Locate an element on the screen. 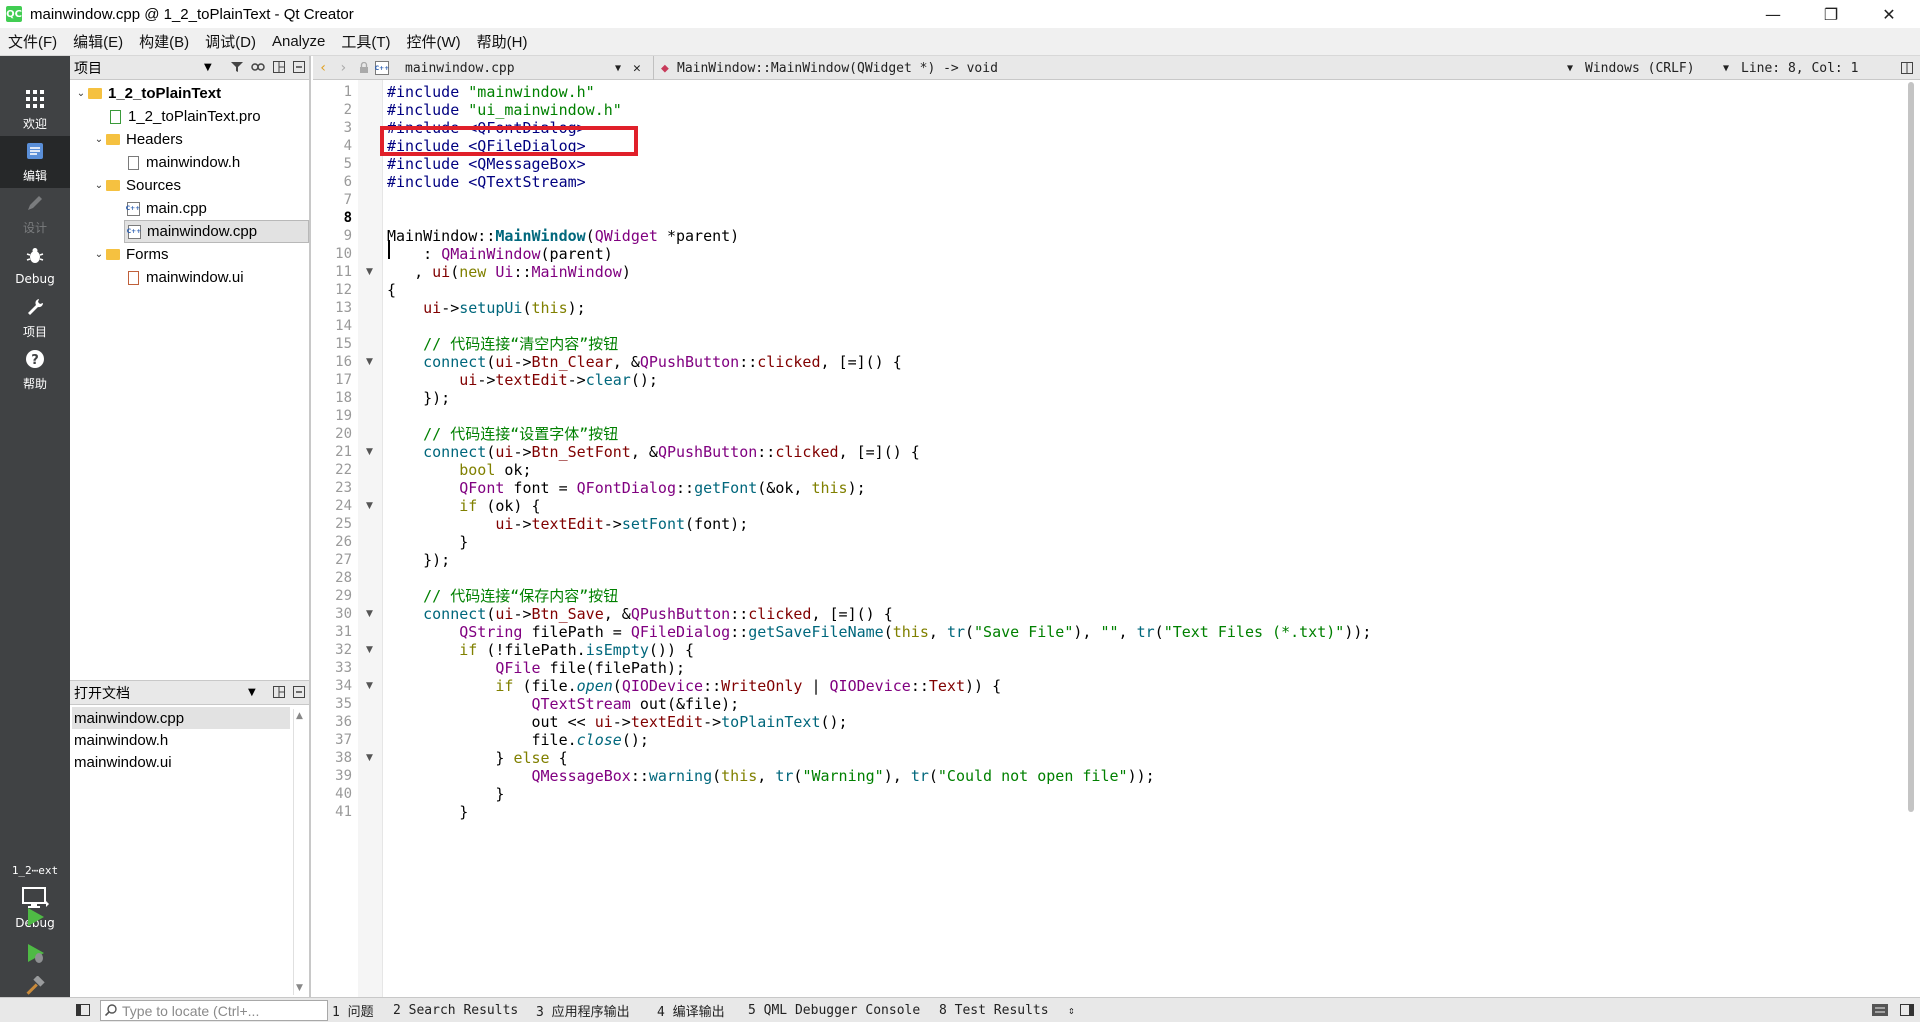 This screenshot has width=1920, height=1022. mode-welcome: 欢迎 is located at coordinates (35, 110).